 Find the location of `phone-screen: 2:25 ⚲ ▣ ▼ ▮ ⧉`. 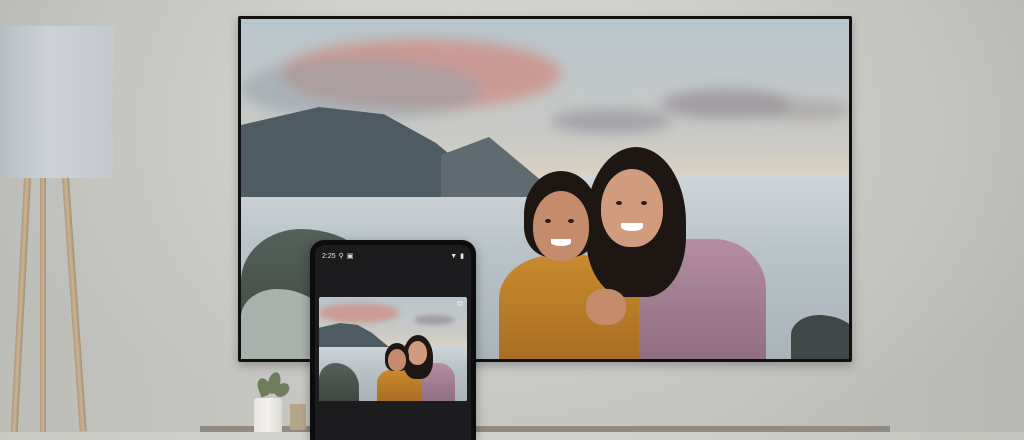

phone-screen: 2:25 ⚲ ▣ ▼ ▮ ⧉ is located at coordinates (393, 342).